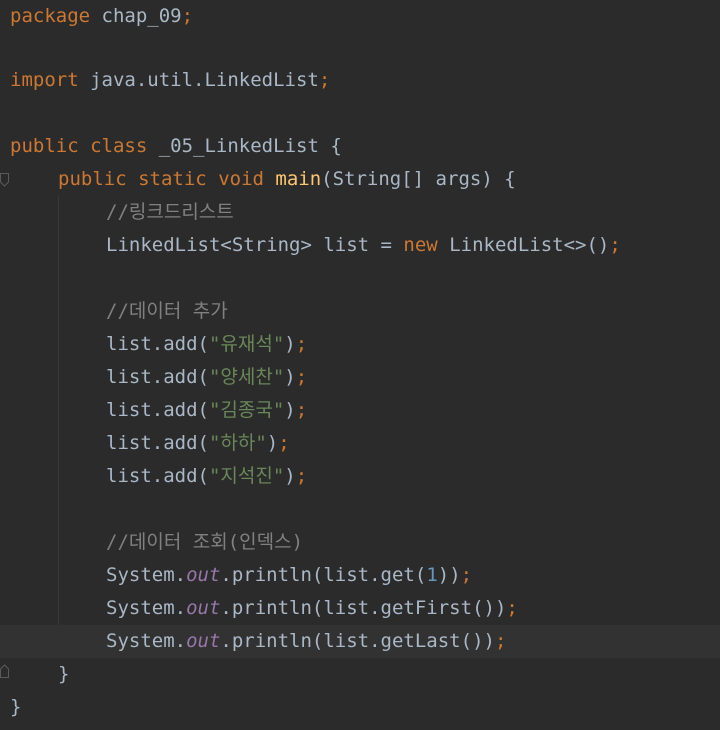 The width and height of the screenshot is (720, 730). What do you see at coordinates (360, 146) in the screenshot?
I see `code-line-class-decl: public class _05_LinkedList {` at bounding box center [360, 146].